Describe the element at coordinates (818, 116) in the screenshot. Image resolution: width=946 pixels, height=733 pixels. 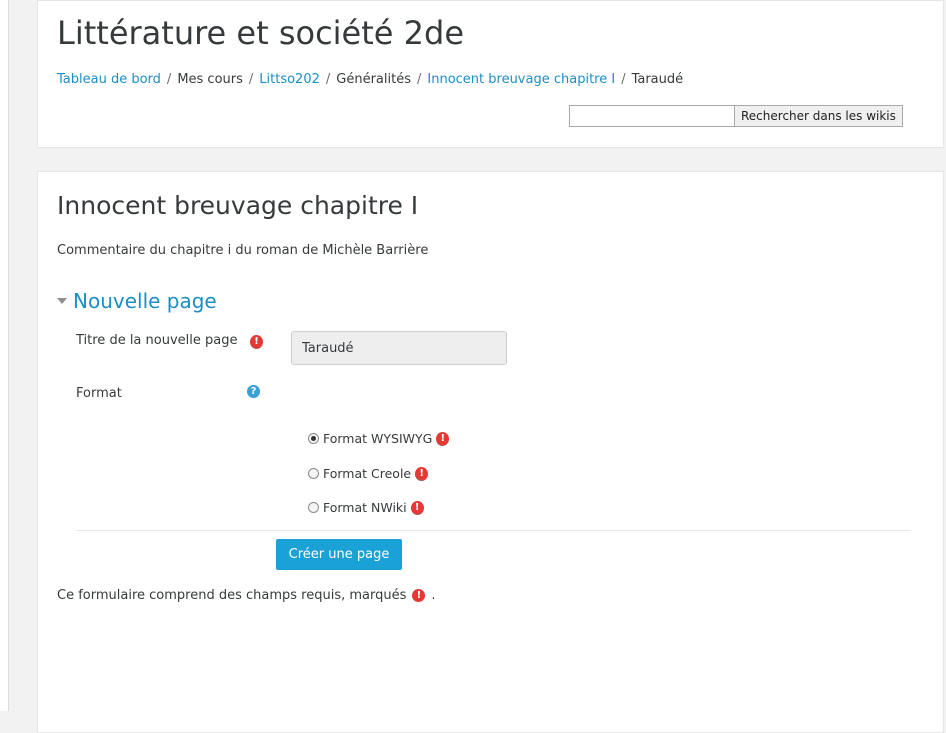
I see `wiki-search-button: Rechercher dans les wikis` at that location.